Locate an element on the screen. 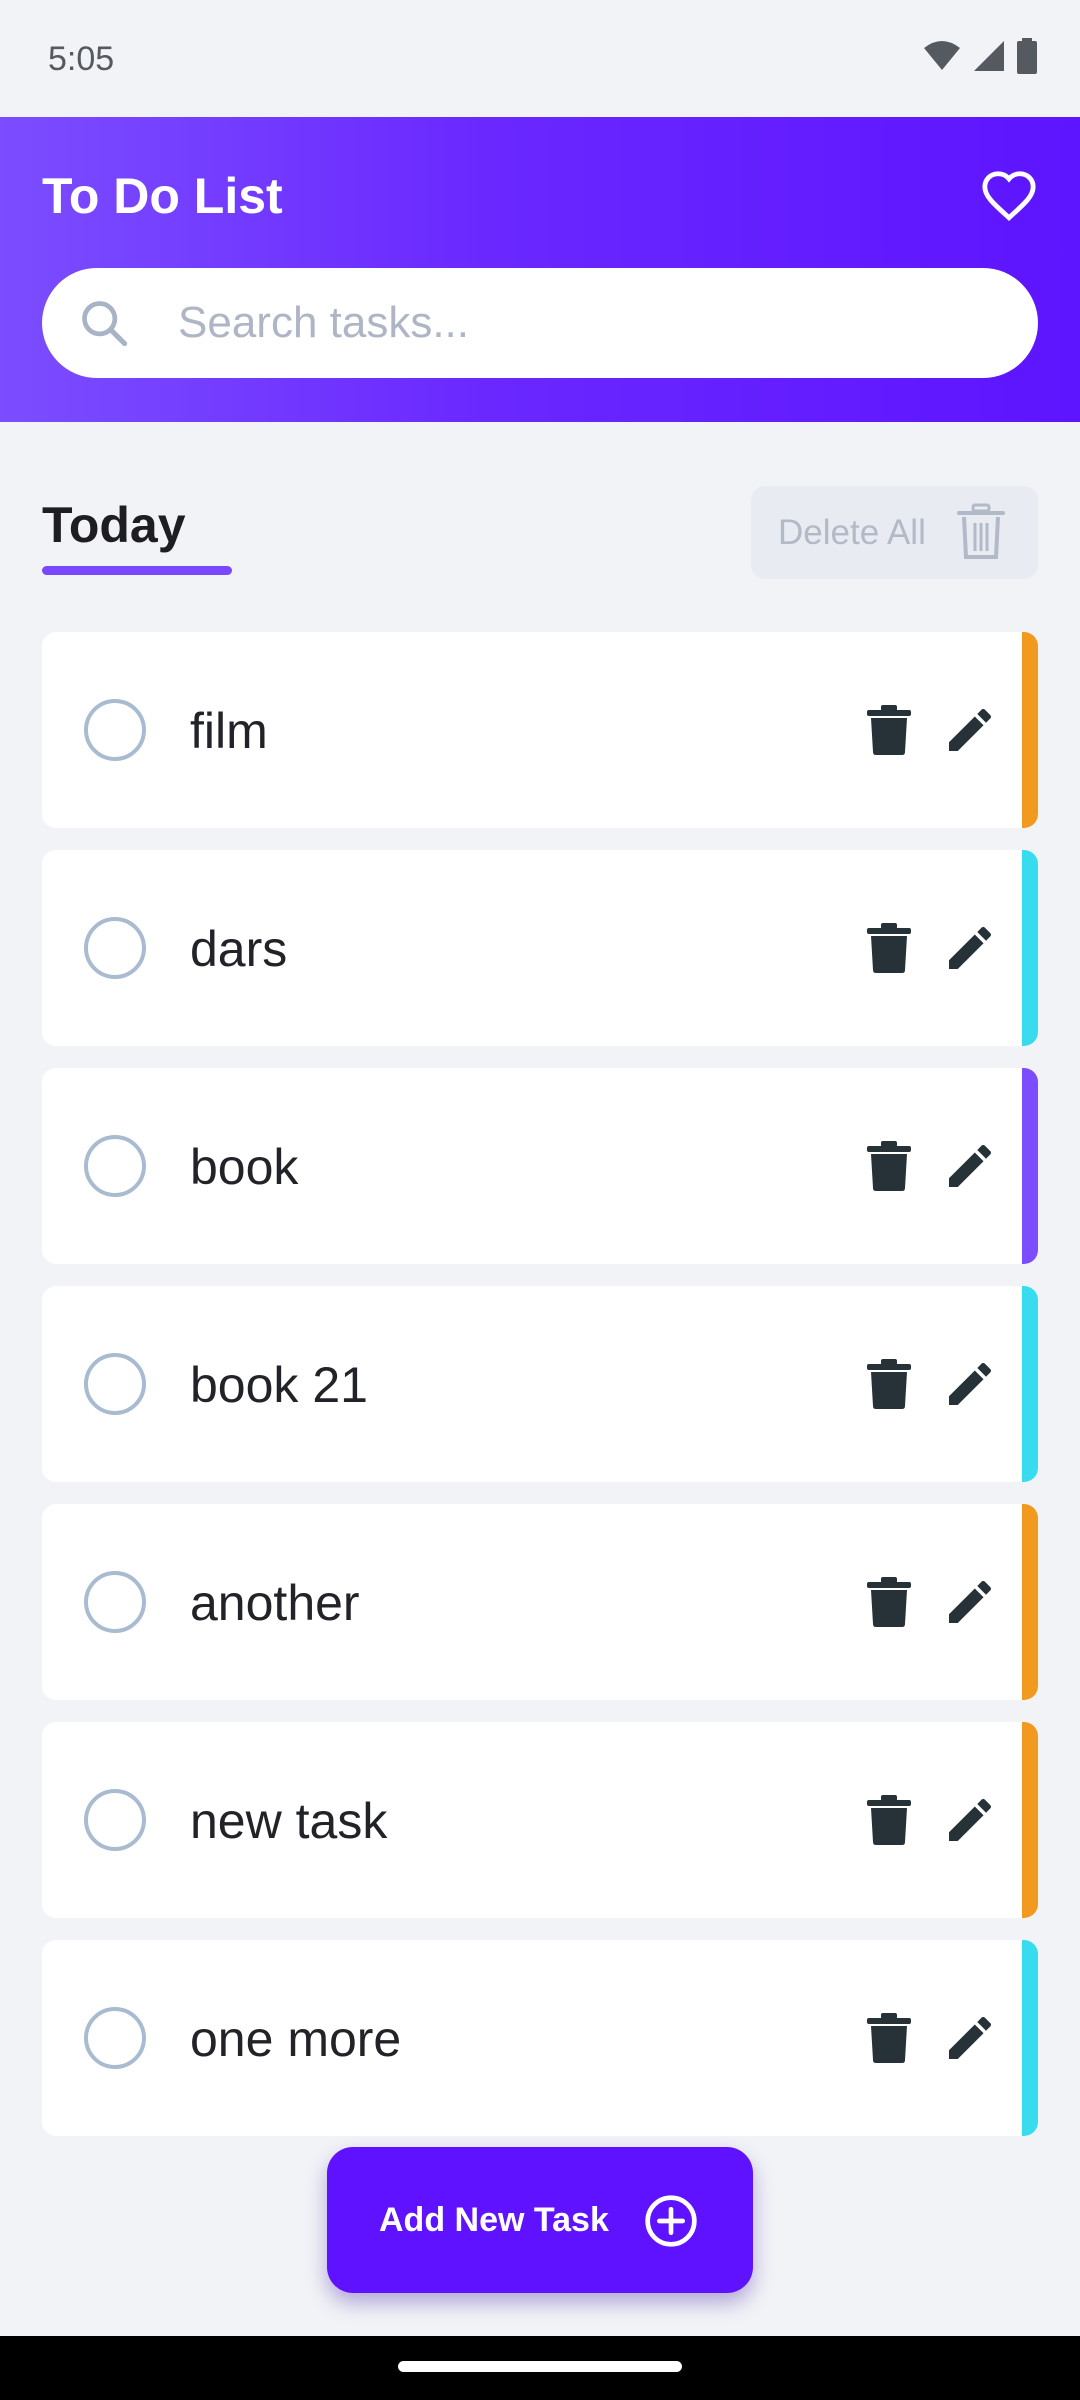  task-label: new task is located at coordinates (289, 1821).